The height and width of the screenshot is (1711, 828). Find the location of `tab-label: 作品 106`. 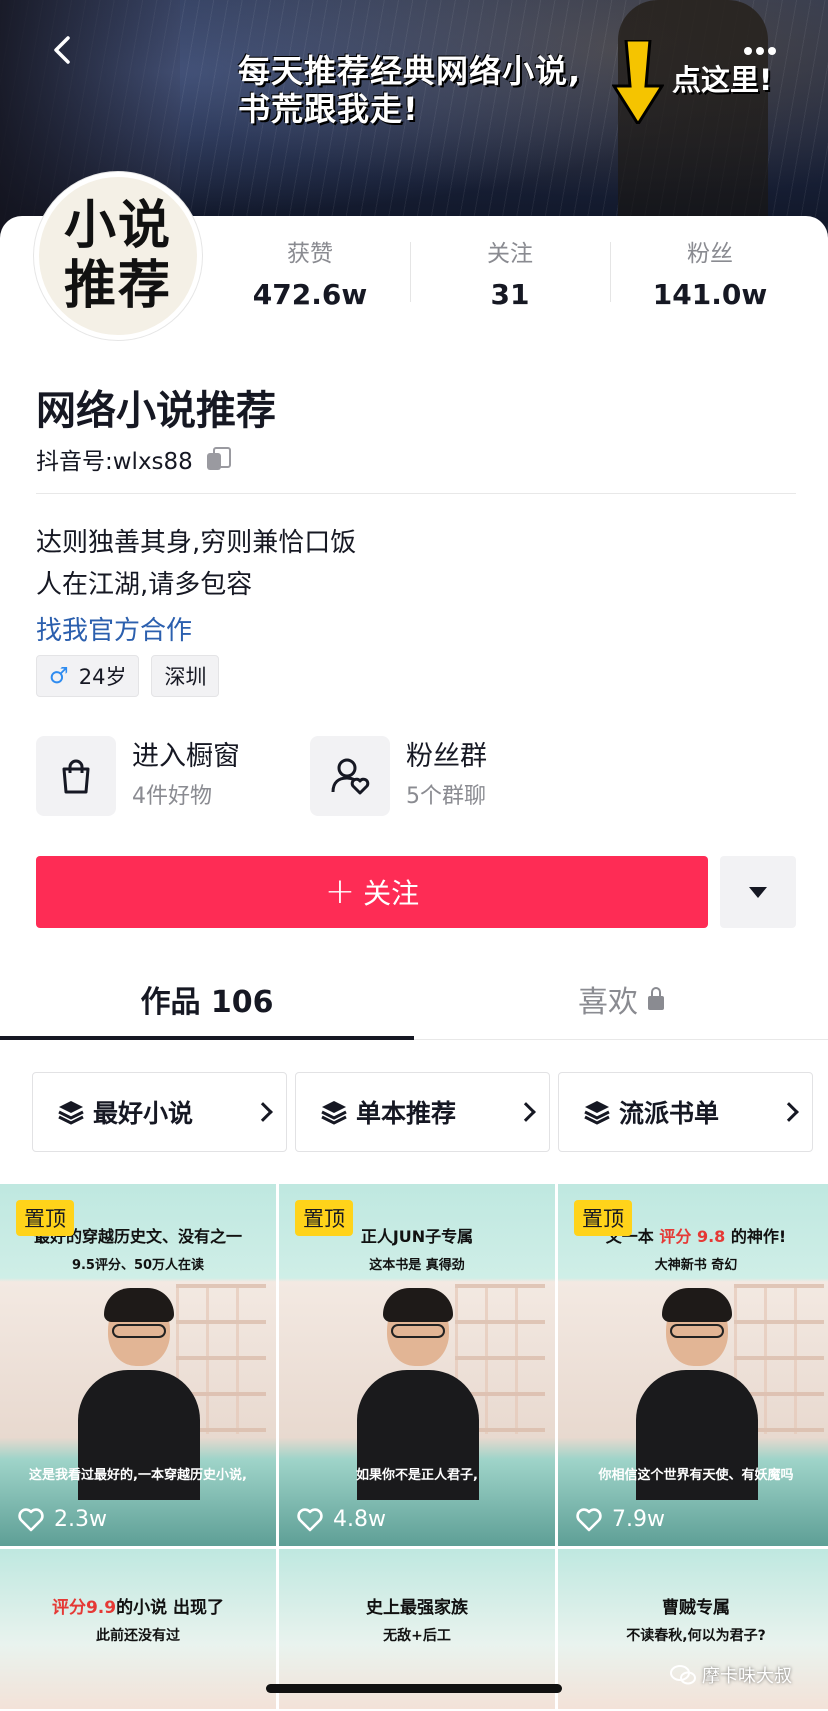

tab-label: 作品 106 is located at coordinates (207, 1002).